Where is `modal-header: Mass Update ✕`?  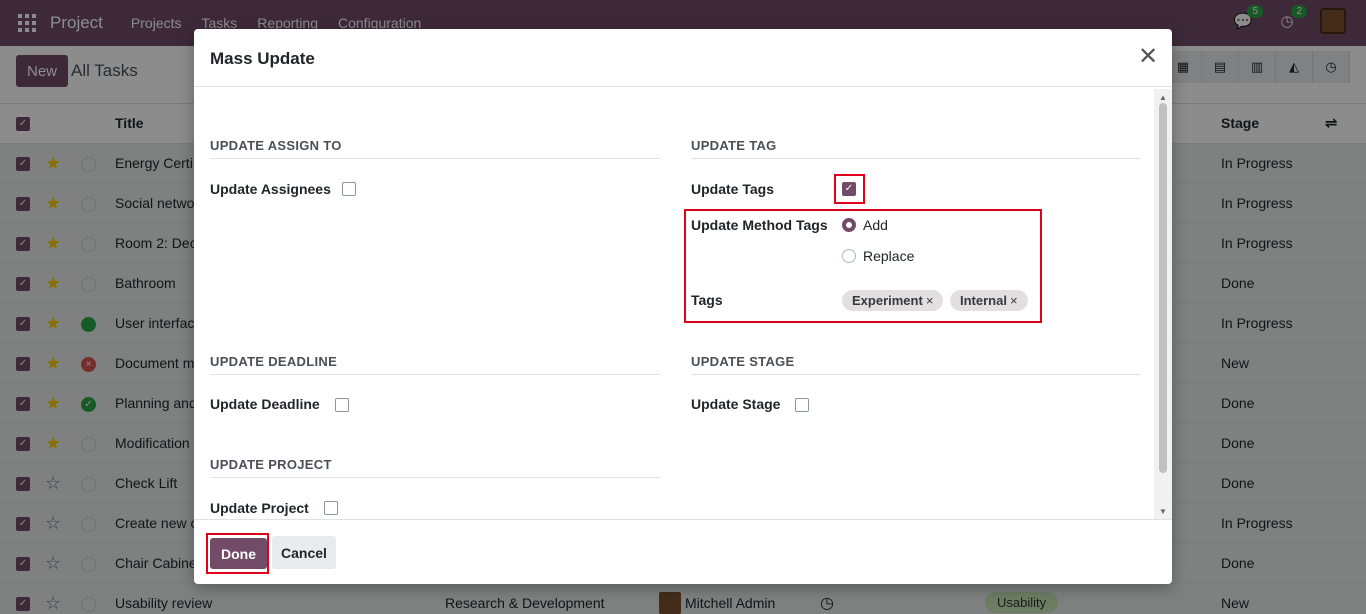 modal-header: Mass Update ✕ is located at coordinates (683, 58).